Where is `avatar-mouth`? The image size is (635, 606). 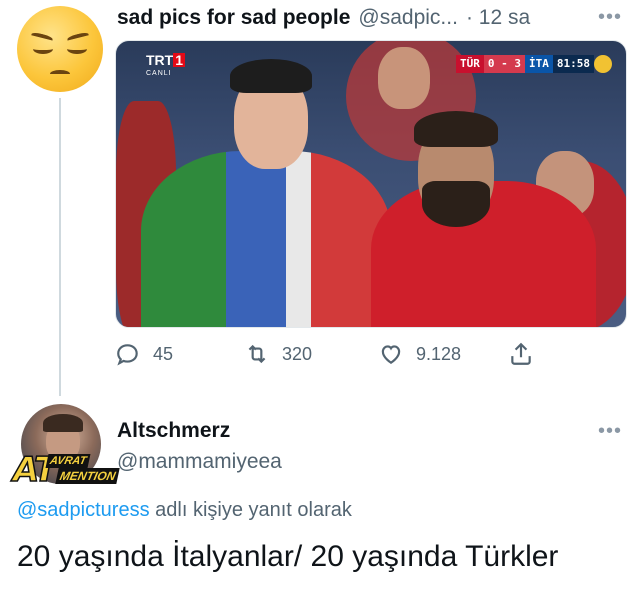
avatar-mouth is located at coordinates (60, 74).